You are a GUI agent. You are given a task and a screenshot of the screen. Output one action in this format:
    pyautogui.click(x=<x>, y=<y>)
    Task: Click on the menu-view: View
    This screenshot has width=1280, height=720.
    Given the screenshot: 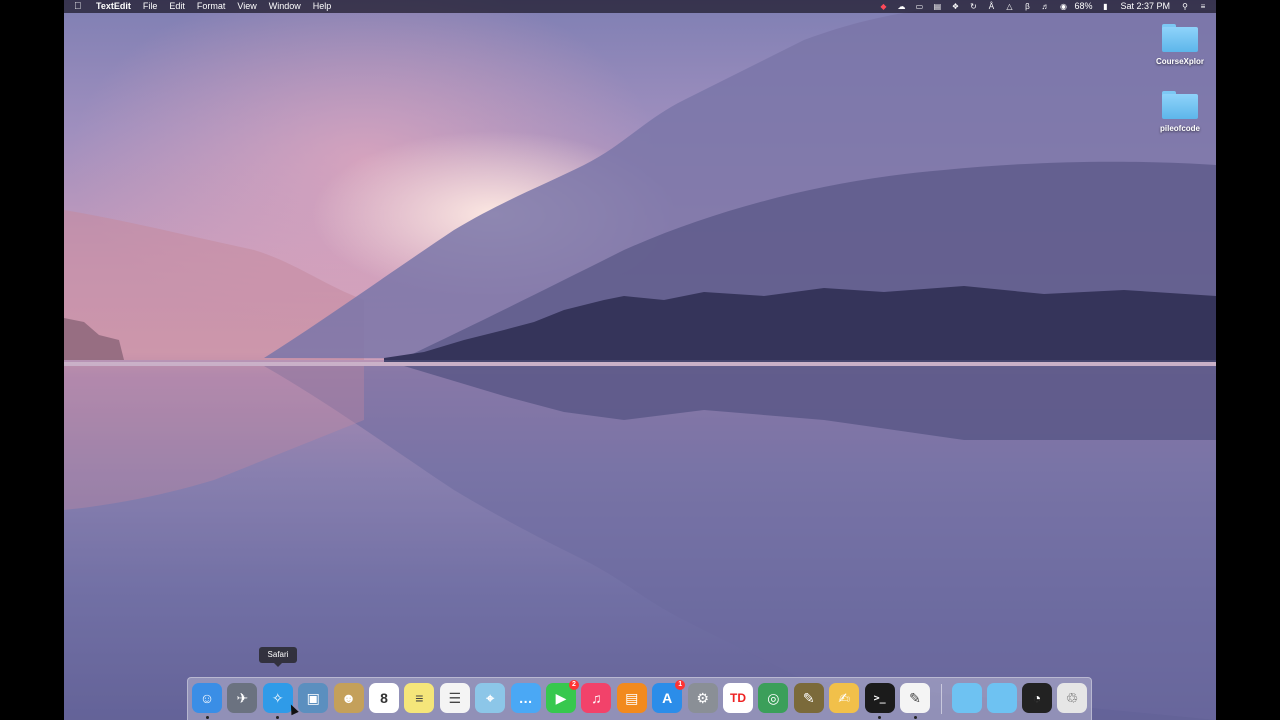 What is the action you would take?
    pyautogui.click(x=246, y=6)
    